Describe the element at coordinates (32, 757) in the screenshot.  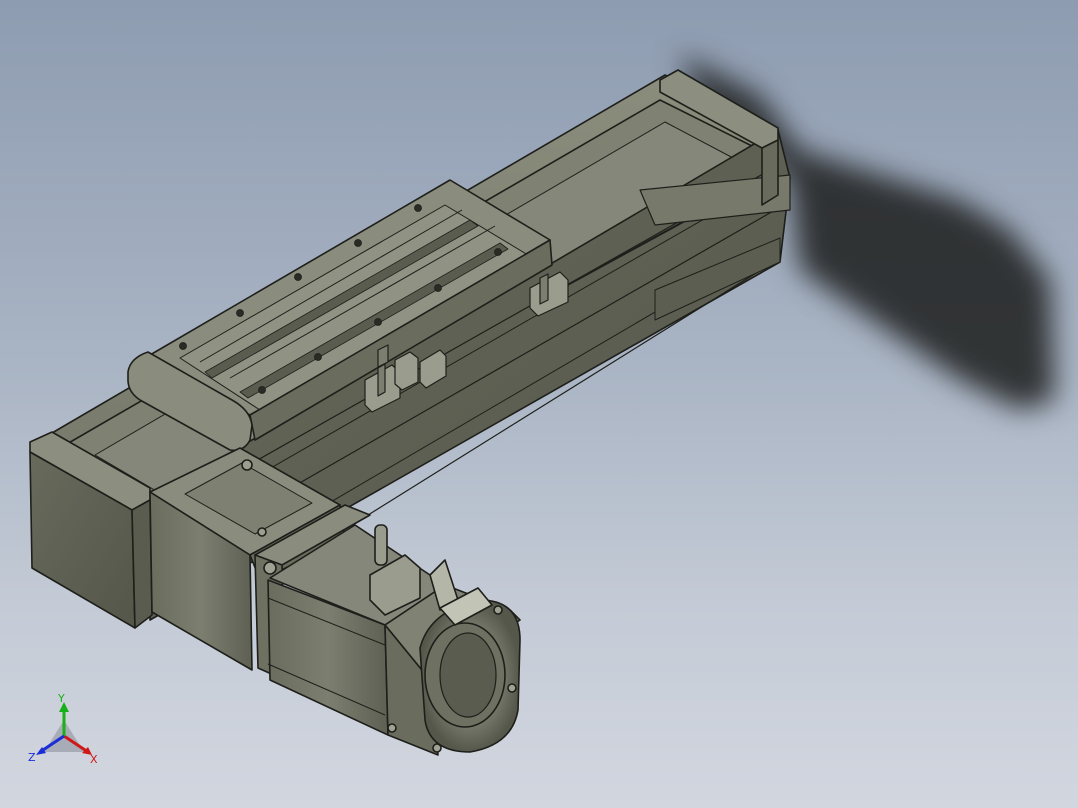
I see `triad-z-label: Z` at that location.